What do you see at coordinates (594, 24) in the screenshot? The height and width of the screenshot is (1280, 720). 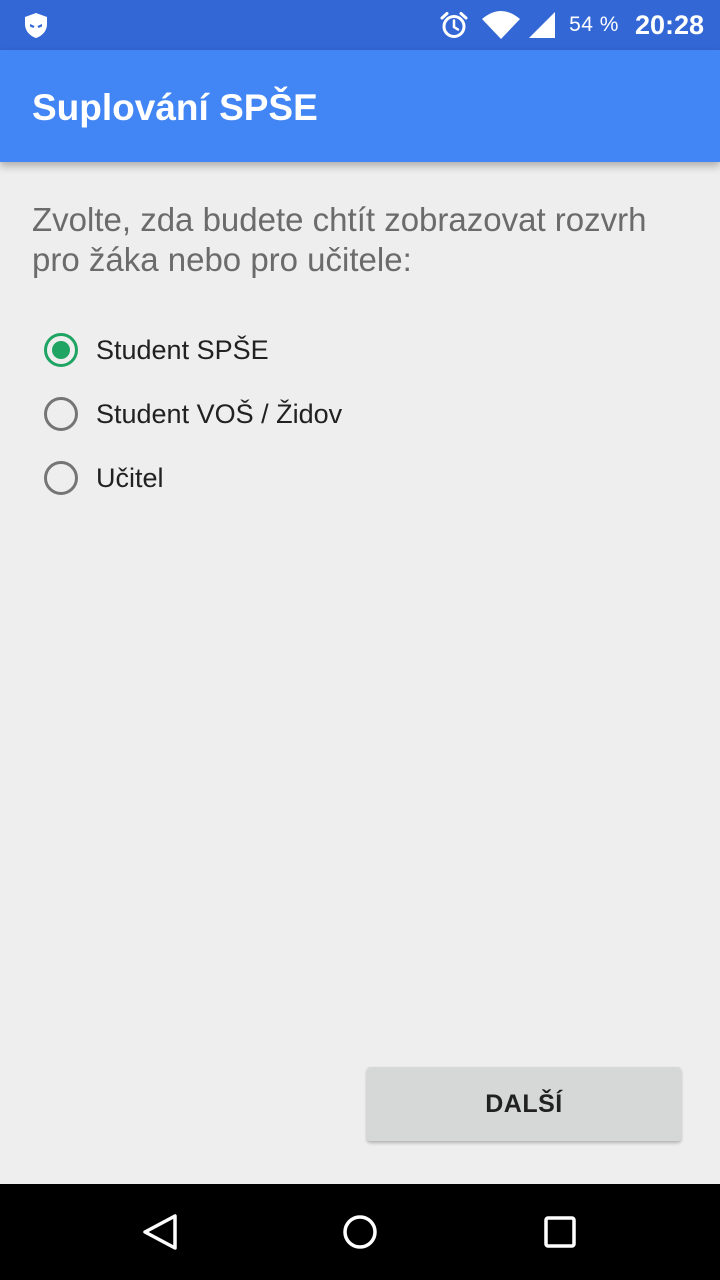 I see `battery-percentage: 54 %` at bounding box center [594, 24].